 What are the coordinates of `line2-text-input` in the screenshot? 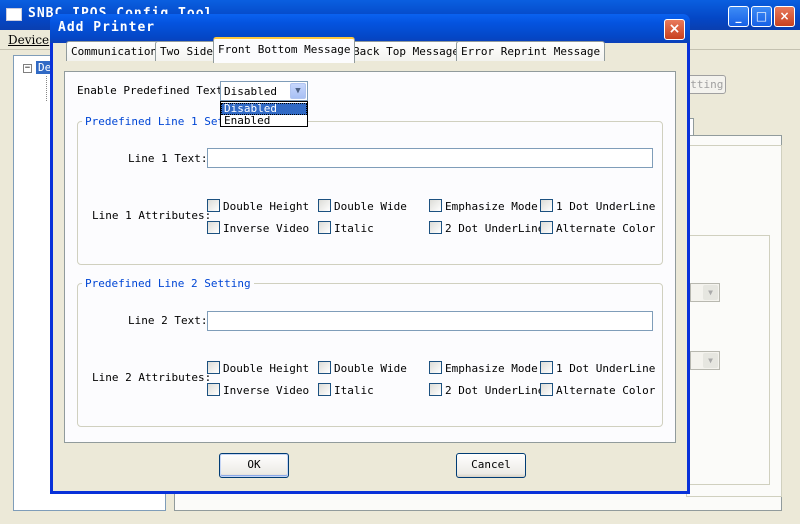 It's located at (430, 321).